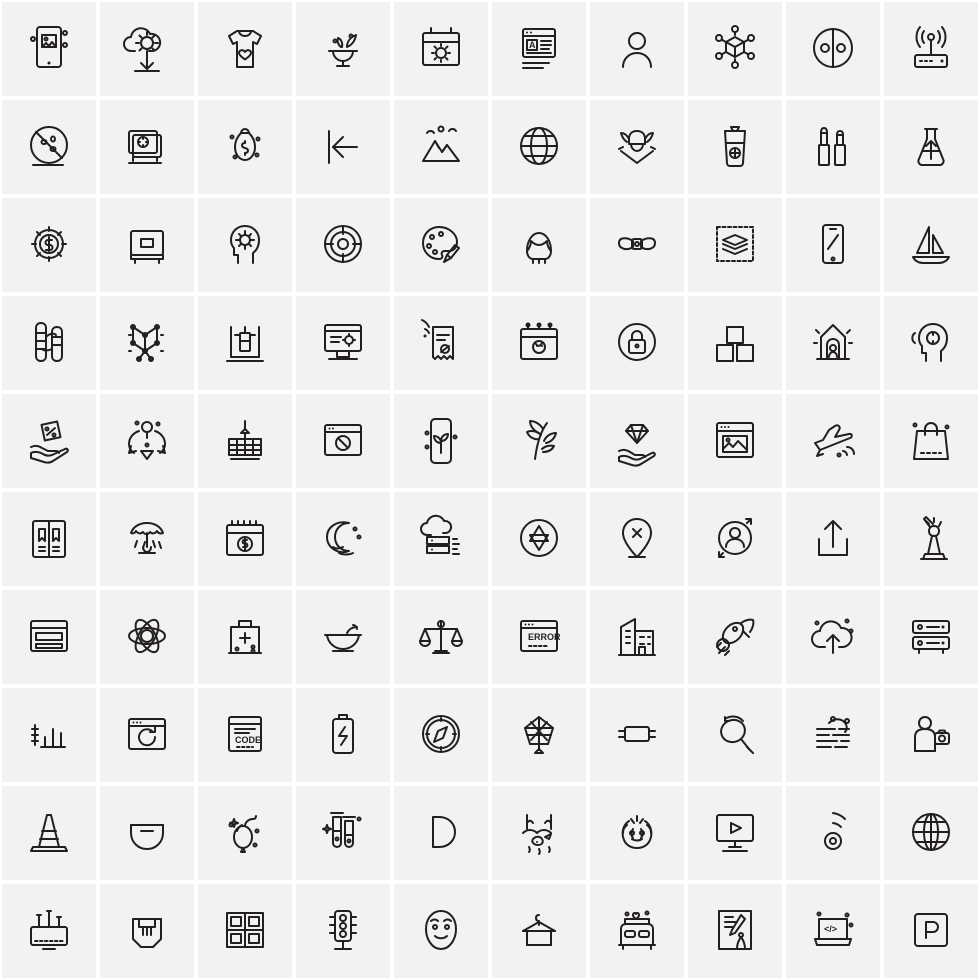 This screenshot has width=980, height=980. I want to click on parking-sign-icon, so click(931, 931).